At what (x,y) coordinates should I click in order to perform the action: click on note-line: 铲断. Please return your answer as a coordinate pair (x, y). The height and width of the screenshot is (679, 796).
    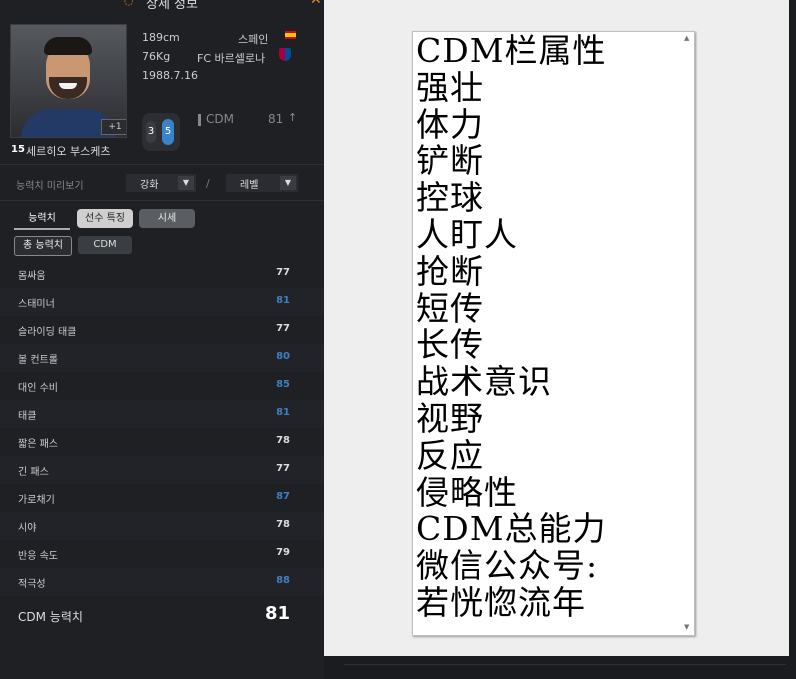
    Looking at the image, I should click on (450, 161).